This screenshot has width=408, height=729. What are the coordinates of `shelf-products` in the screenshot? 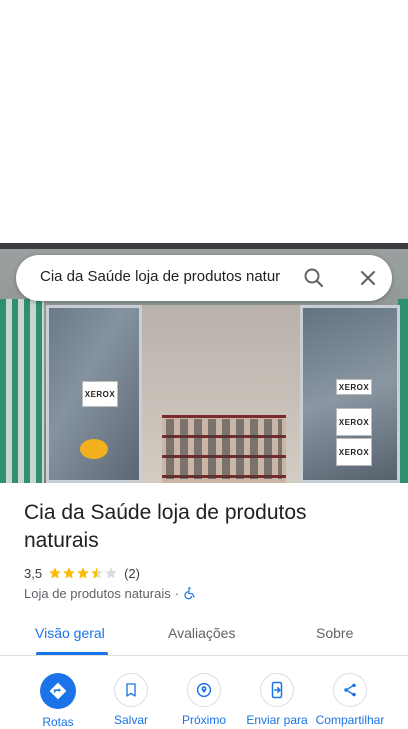 It's located at (224, 449).